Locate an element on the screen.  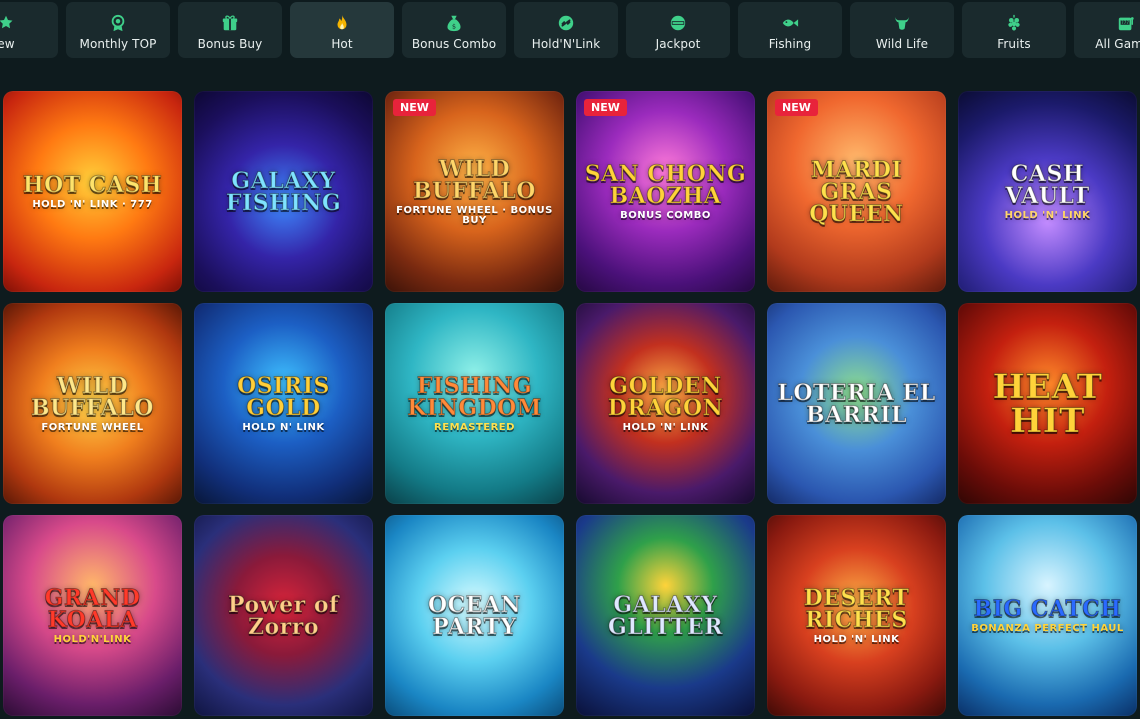
tab-fruits: Fruits is located at coordinates (1014, 30).